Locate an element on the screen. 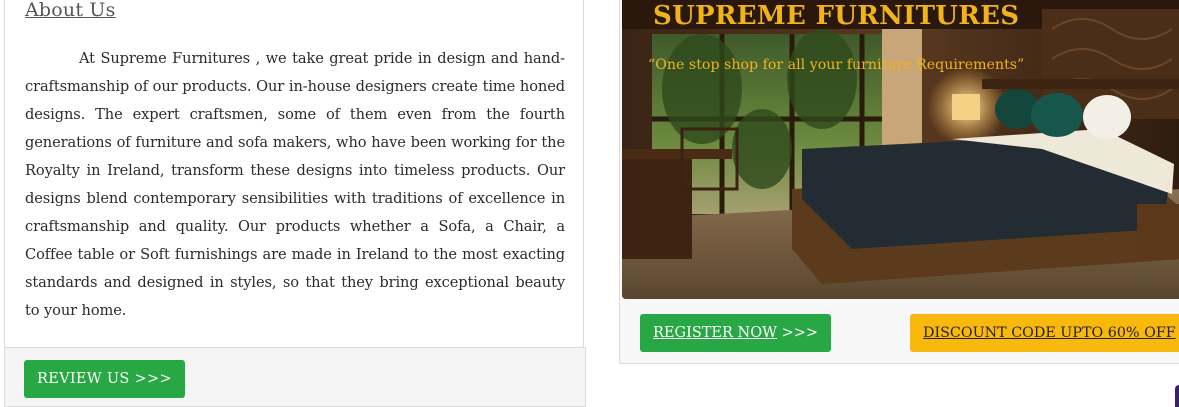 The width and height of the screenshot is (1179, 407). register-now-button: REGISTER NOW >>> is located at coordinates (736, 333).